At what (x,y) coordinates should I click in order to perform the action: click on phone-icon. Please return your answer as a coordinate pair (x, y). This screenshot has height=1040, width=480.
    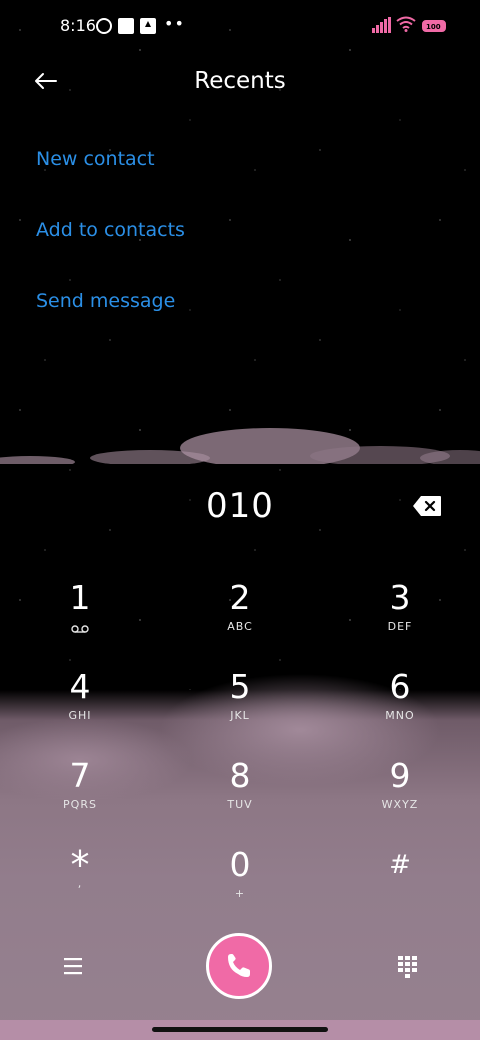
    Looking at the image, I should click on (239, 965).